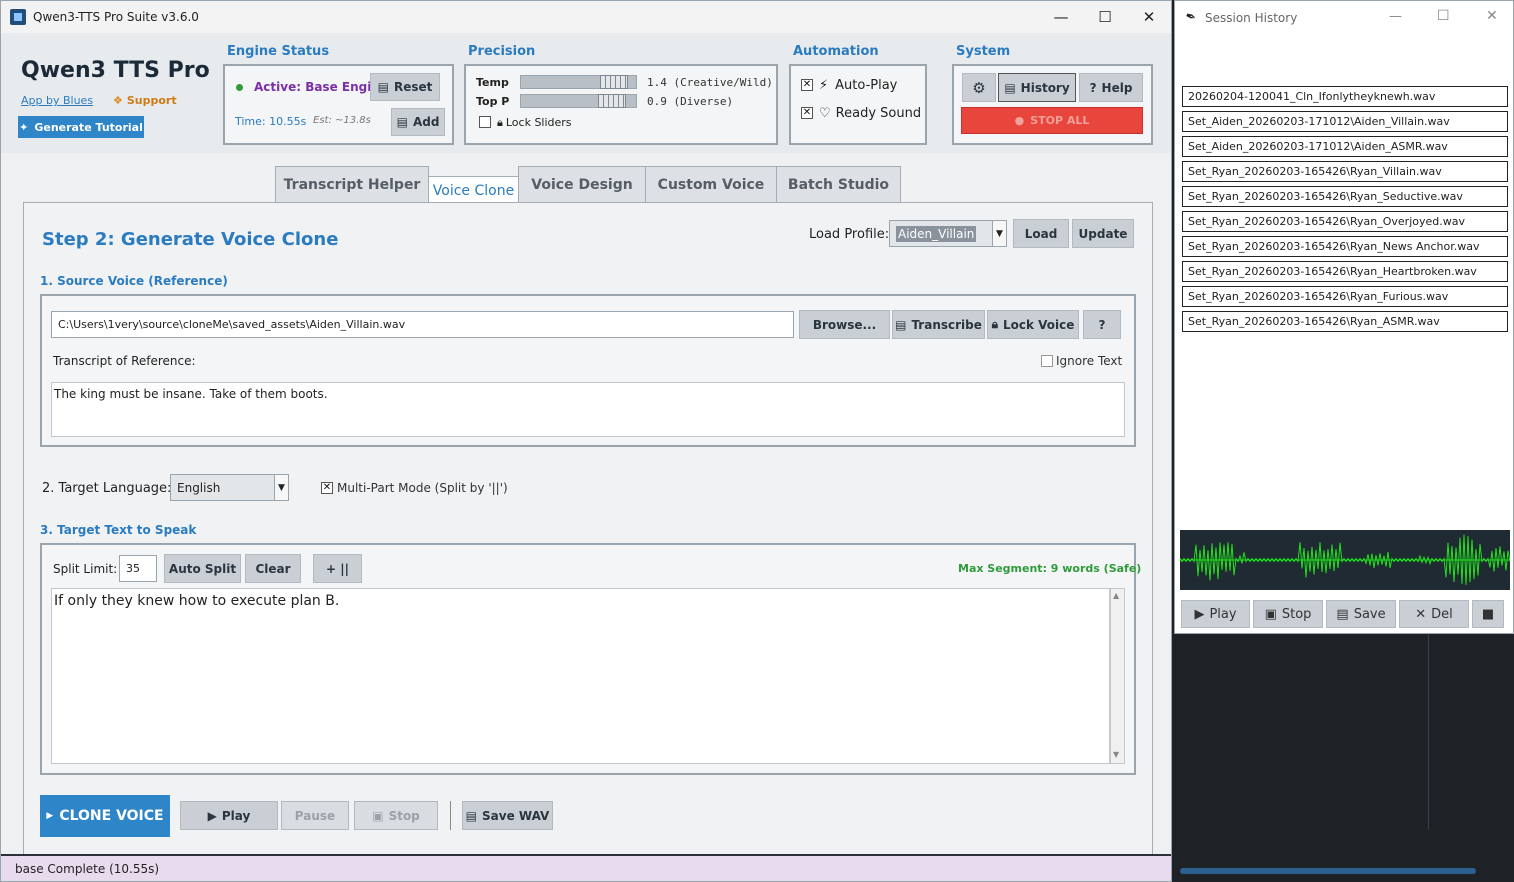  What do you see at coordinates (402, 122) in the screenshot?
I see `add-icon: ▤` at bounding box center [402, 122].